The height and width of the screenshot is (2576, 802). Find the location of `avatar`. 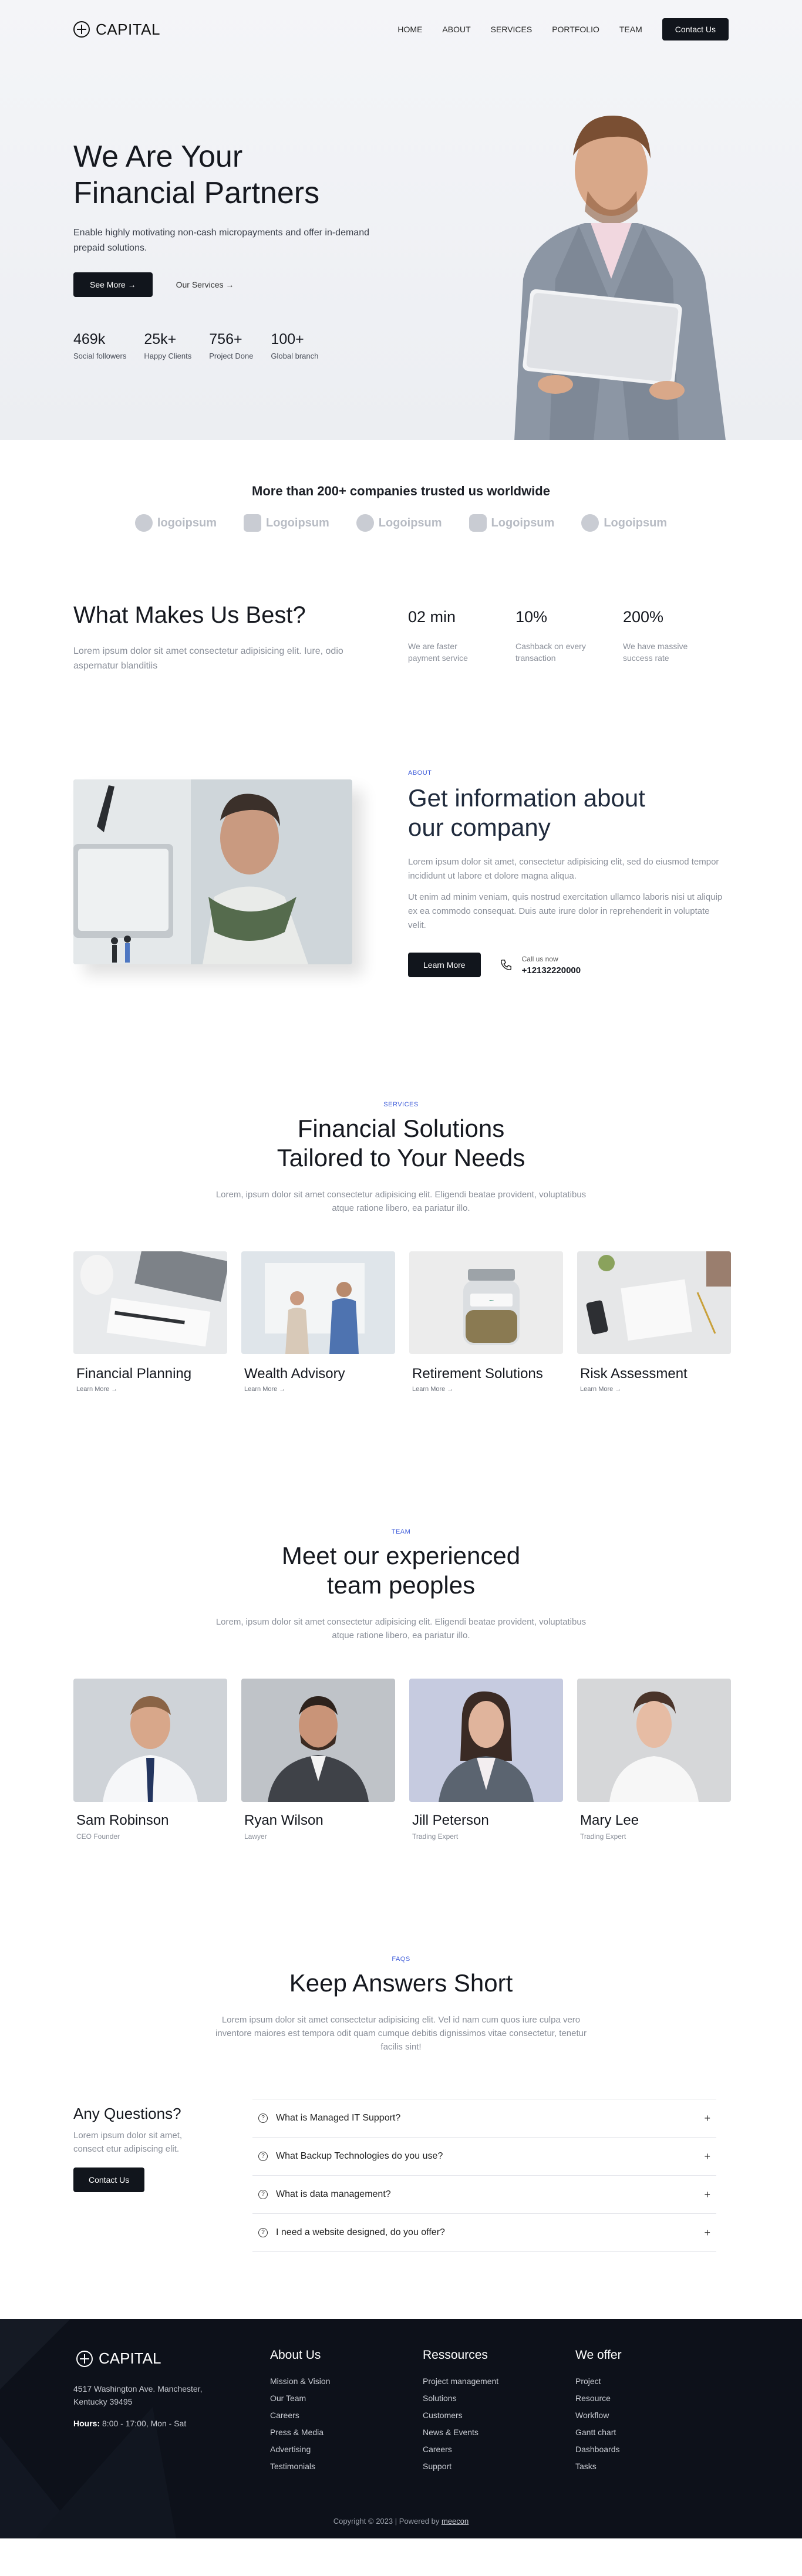

avatar is located at coordinates (318, 1741).